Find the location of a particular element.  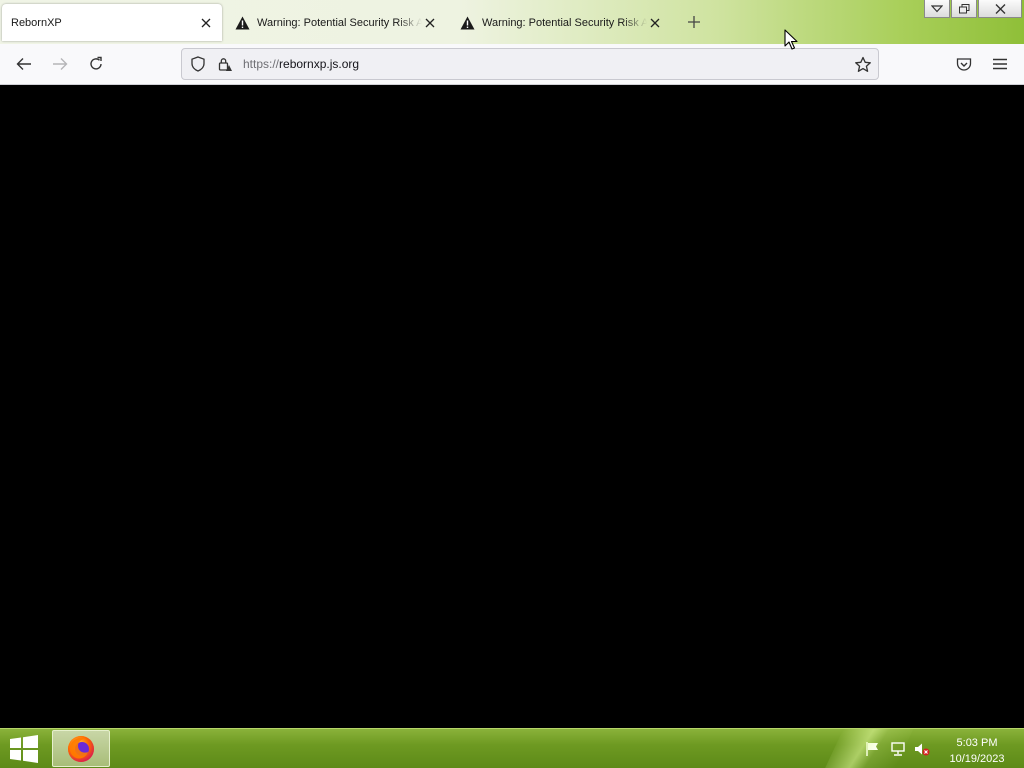

pocket-button is located at coordinates (964, 64).